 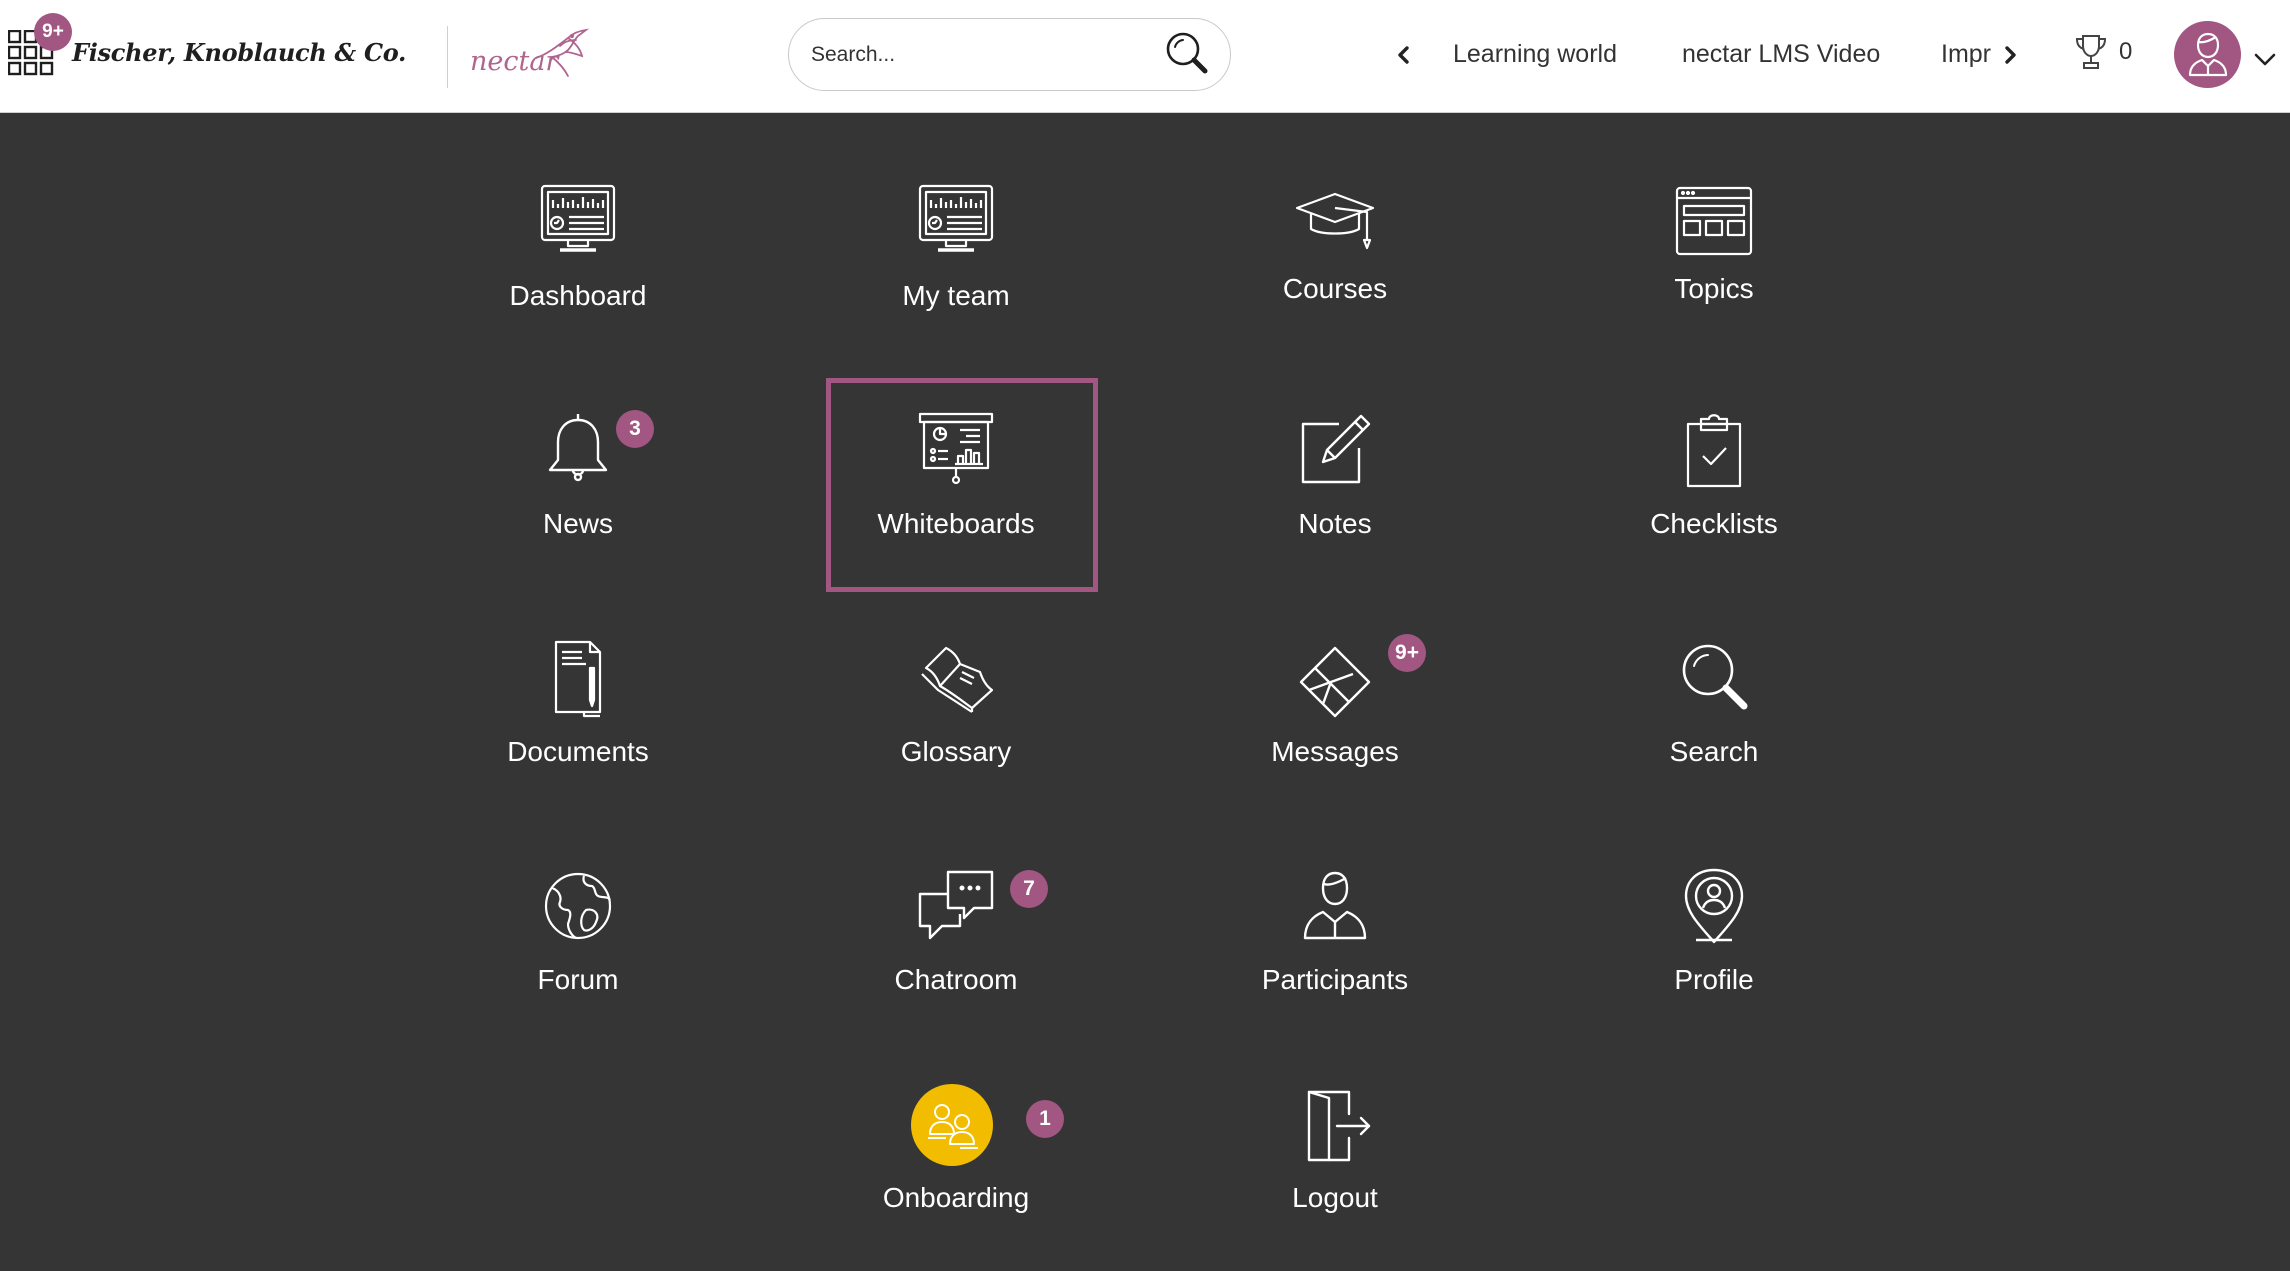 I want to click on user-avatar-button, so click(x=2207, y=54).